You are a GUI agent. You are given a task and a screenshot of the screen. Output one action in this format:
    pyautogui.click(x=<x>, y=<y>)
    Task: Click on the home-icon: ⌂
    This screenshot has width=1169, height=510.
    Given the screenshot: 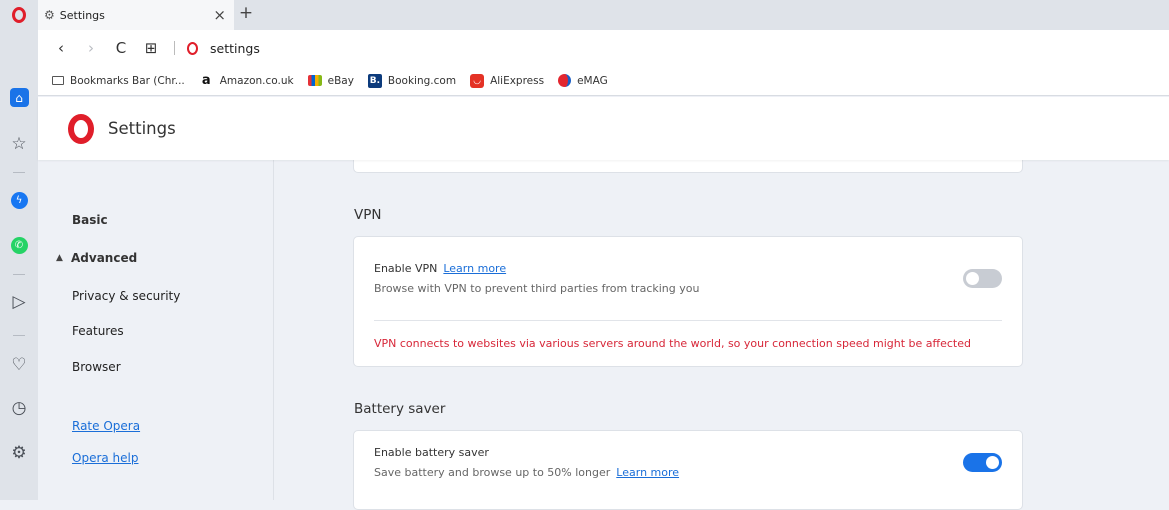 What is the action you would take?
    pyautogui.click(x=19, y=97)
    